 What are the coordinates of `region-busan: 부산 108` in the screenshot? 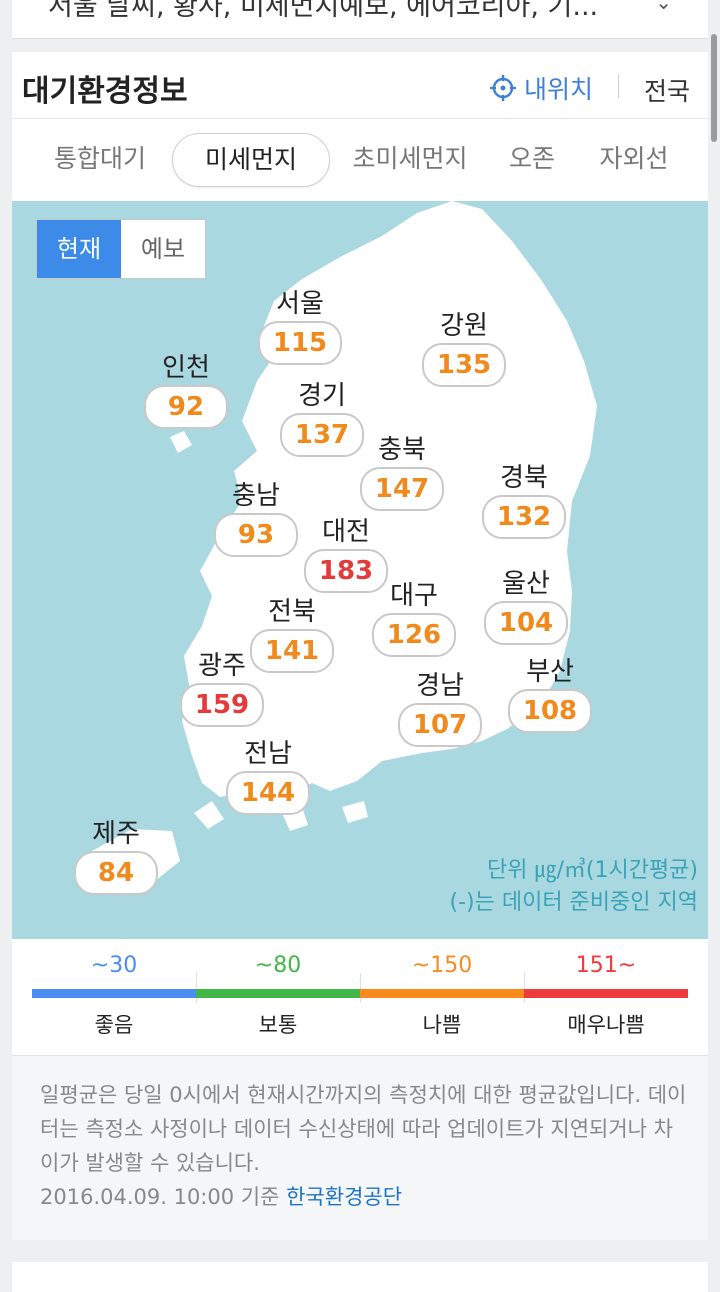 It's located at (550, 695).